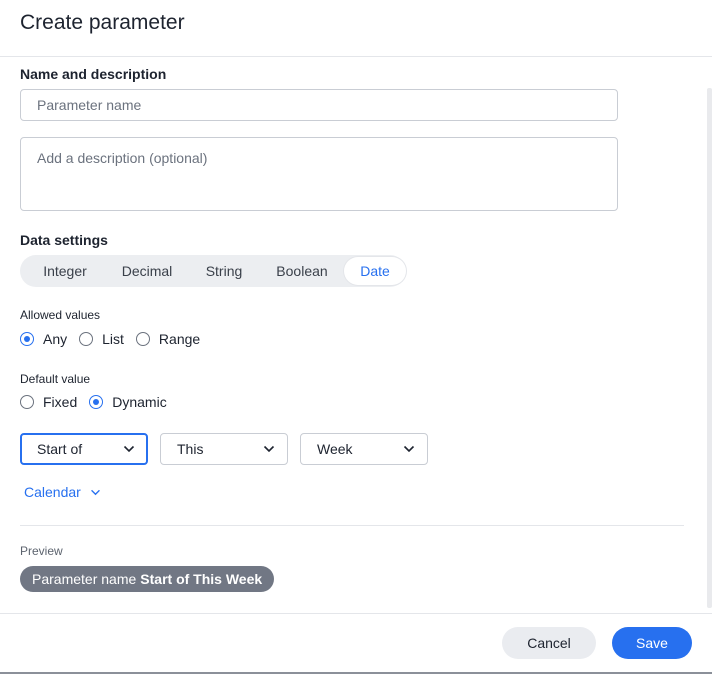 This screenshot has height=674, width=712. What do you see at coordinates (65, 271) in the screenshot?
I see `type-option-integer: Integer` at bounding box center [65, 271].